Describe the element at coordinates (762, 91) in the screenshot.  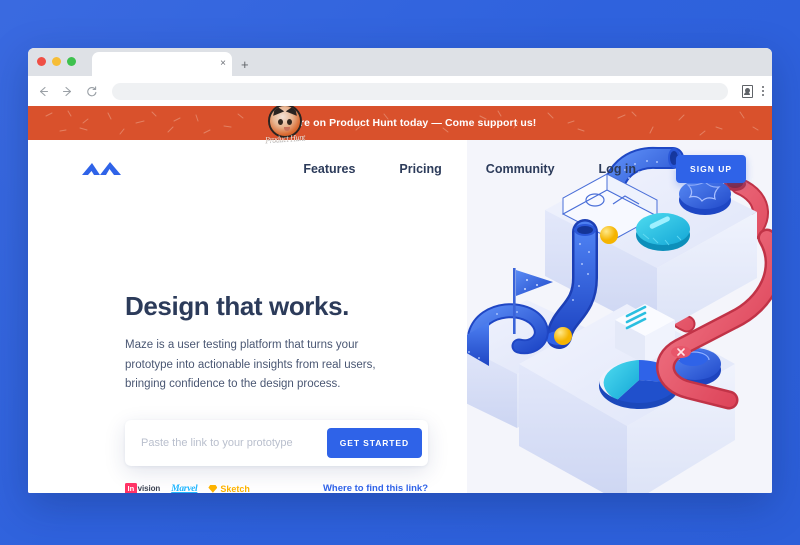
I see `kebab-menu-icon` at that location.